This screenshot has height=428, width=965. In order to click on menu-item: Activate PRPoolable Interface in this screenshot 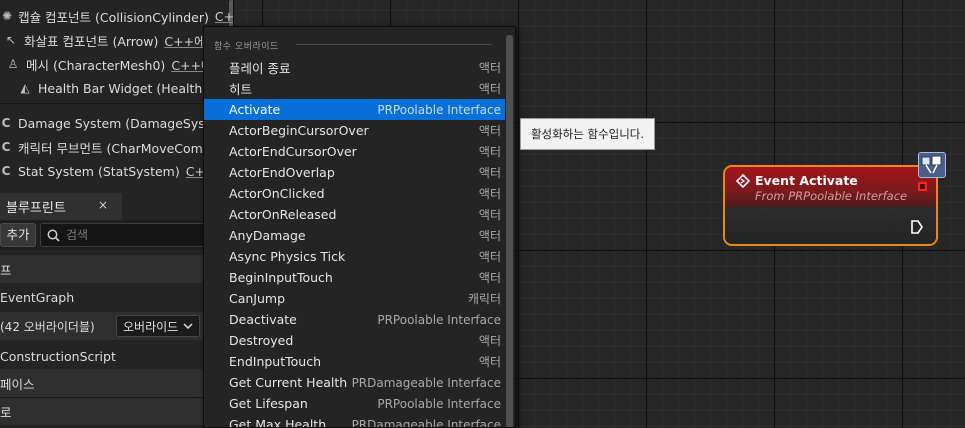, I will do `click(354, 109)`.